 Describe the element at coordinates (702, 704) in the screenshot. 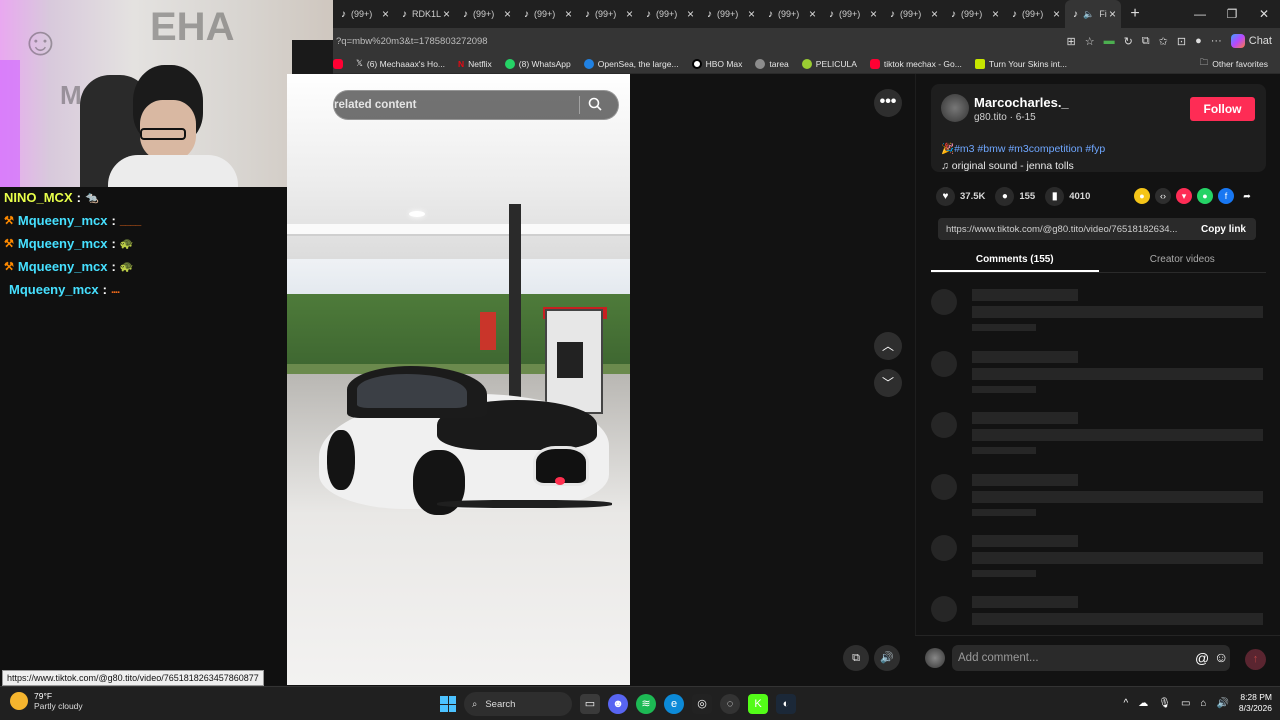

I see `capture-icon: ◎` at that location.